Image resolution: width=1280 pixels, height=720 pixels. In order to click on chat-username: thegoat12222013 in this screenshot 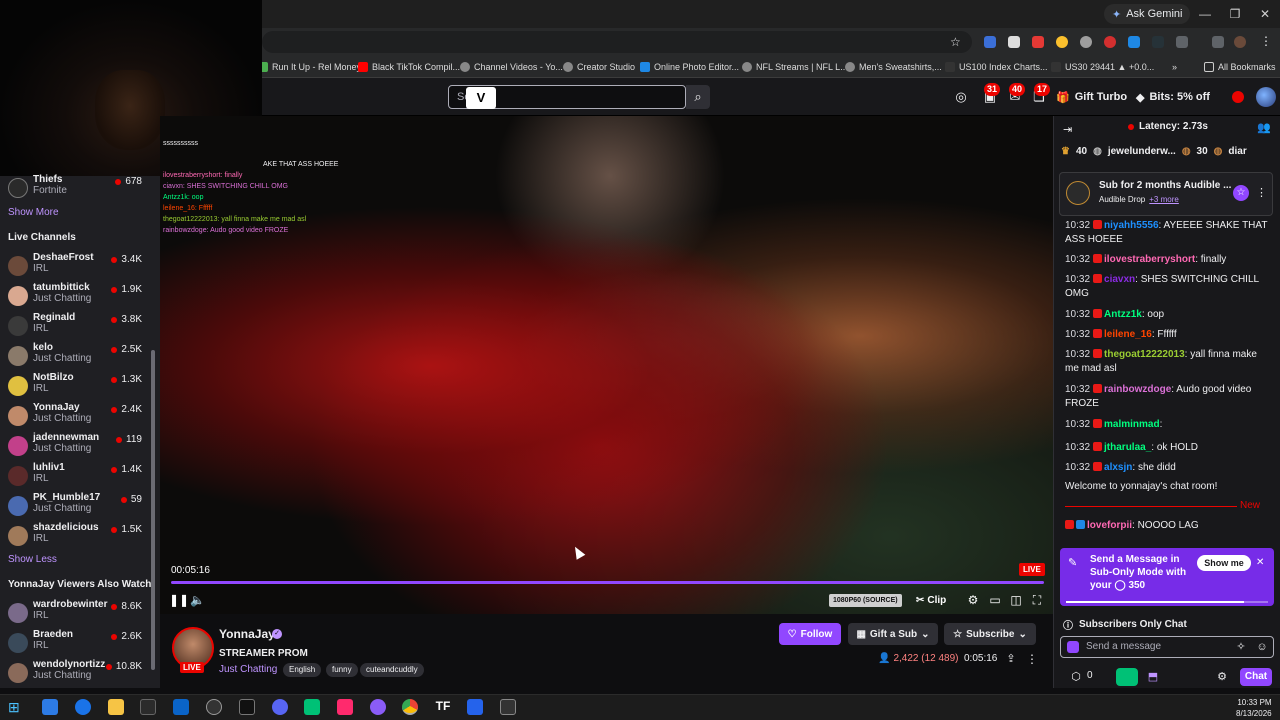, I will do `click(1144, 354)`.